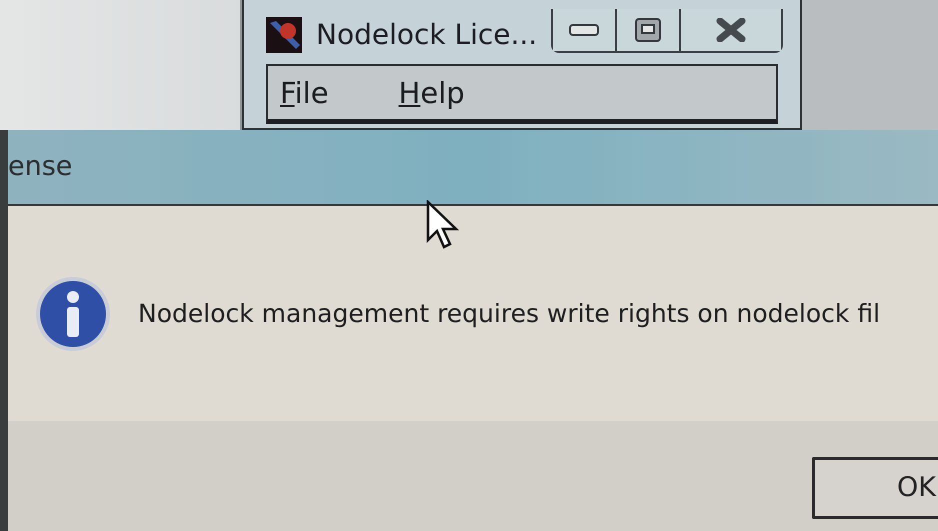 Image resolution: width=938 pixels, height=531 pixels. I want to click on maximize-icon, so click(648, 30).